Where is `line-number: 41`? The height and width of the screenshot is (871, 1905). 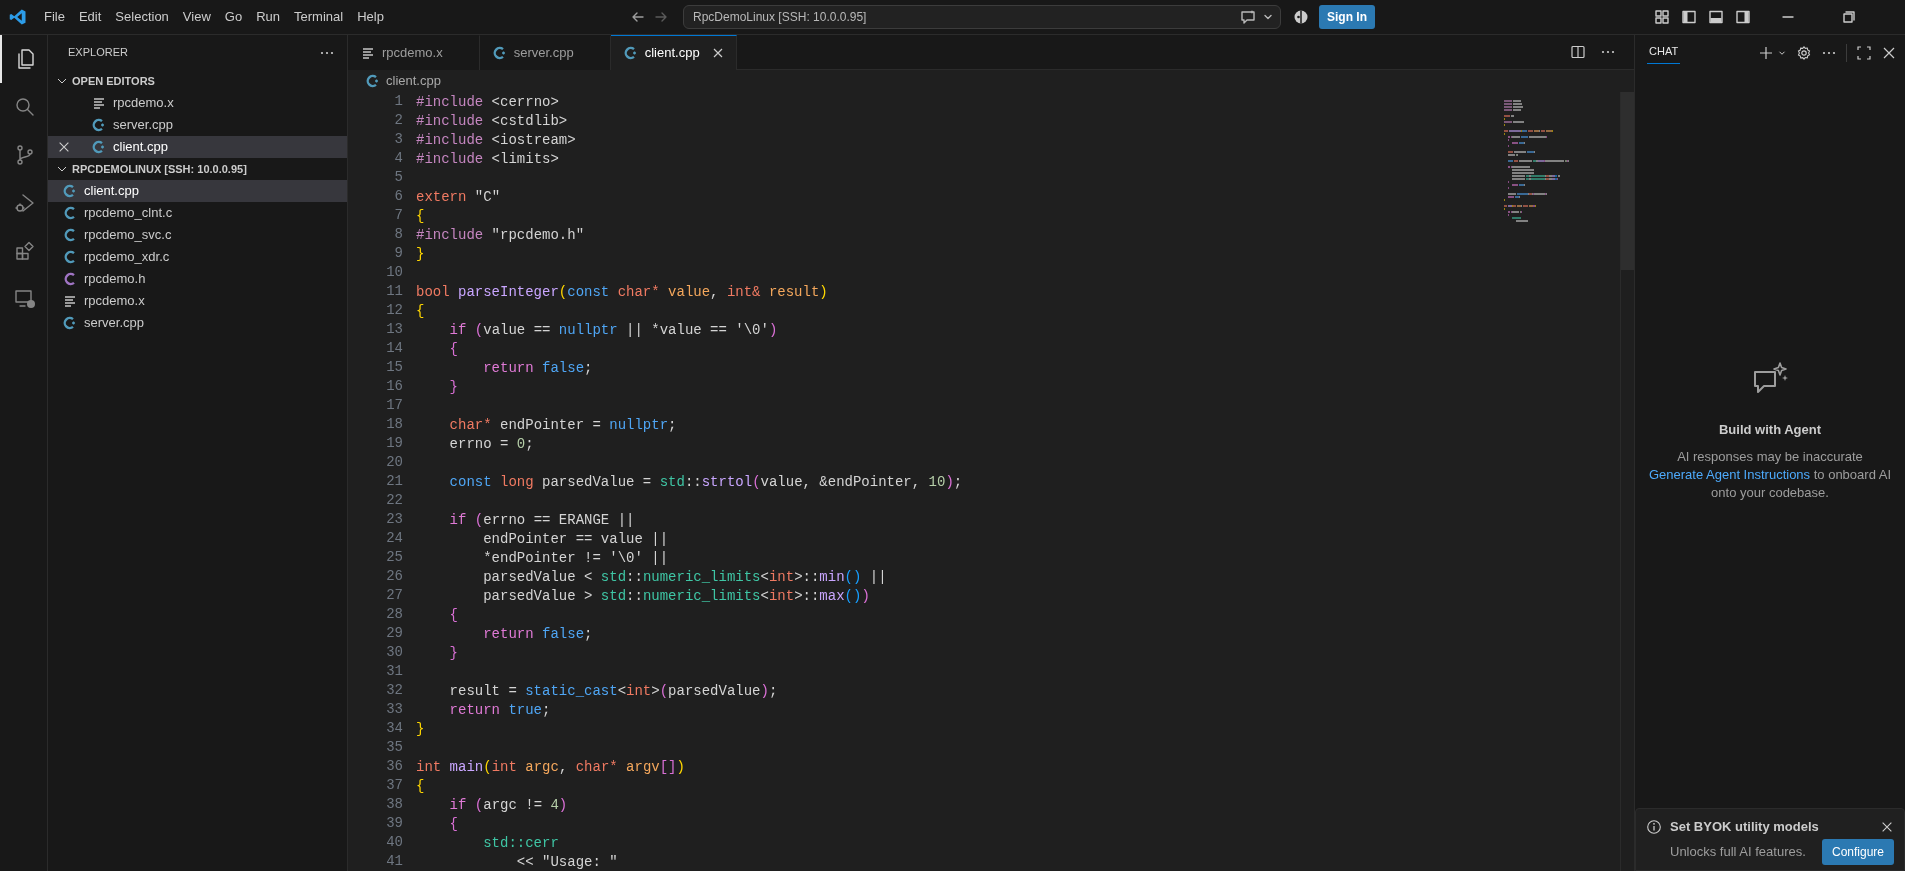 line-number: 41 is located at coordinates (394, 861).